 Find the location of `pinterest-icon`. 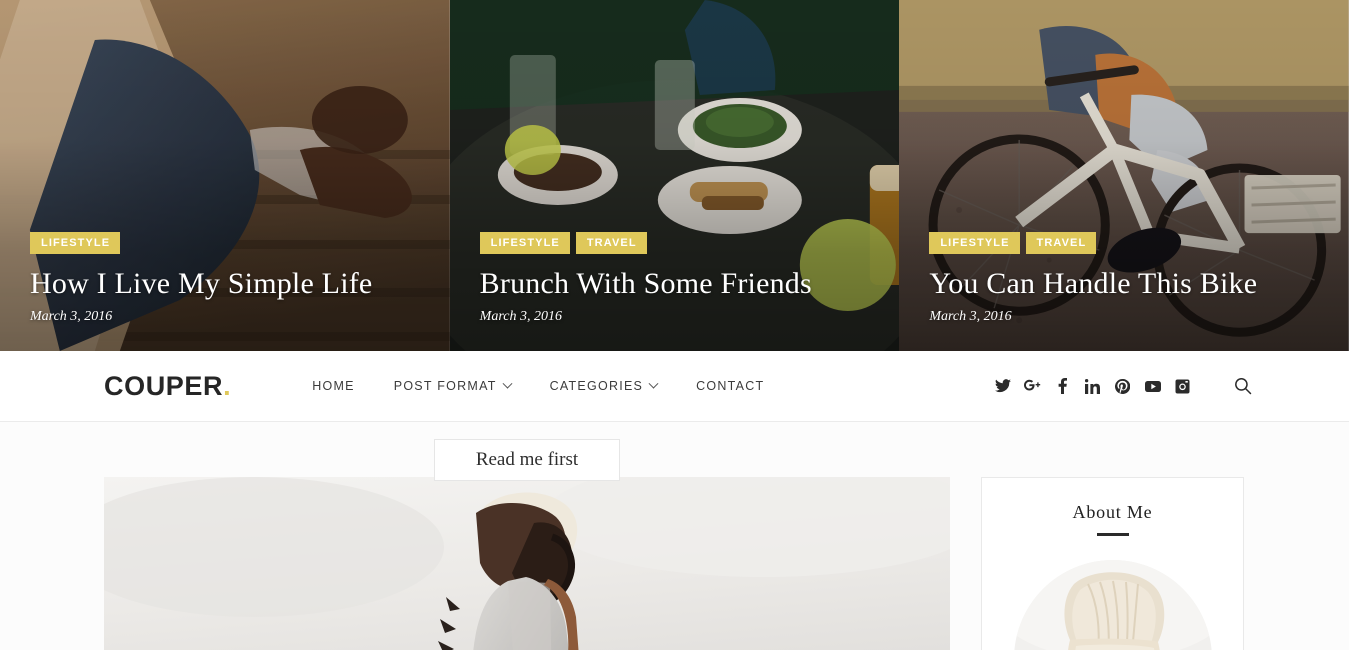

pinterest-icon is located at coordinates (1122, 386).